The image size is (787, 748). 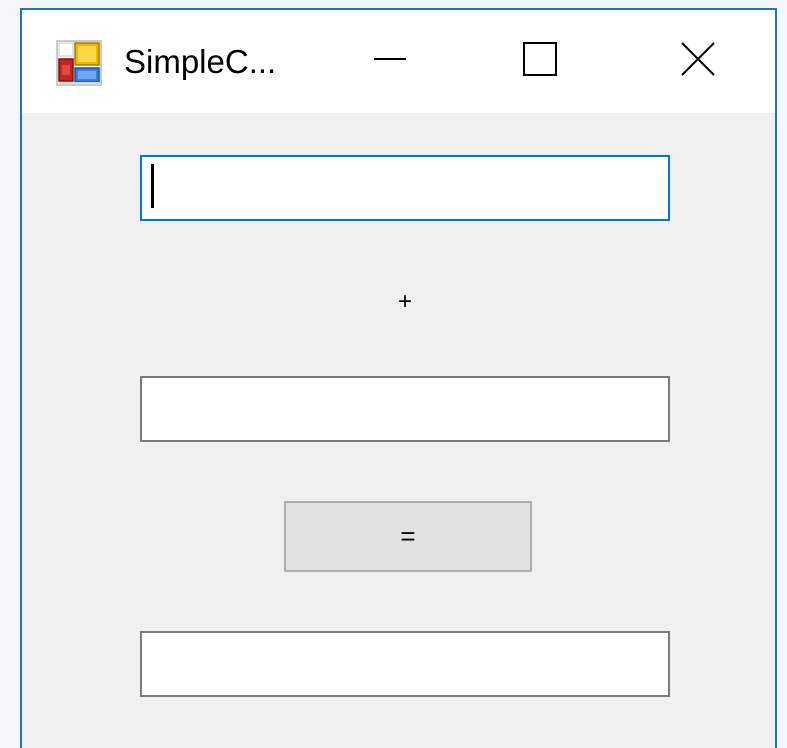 I want to click on close-button, so click(x=698, y=61).